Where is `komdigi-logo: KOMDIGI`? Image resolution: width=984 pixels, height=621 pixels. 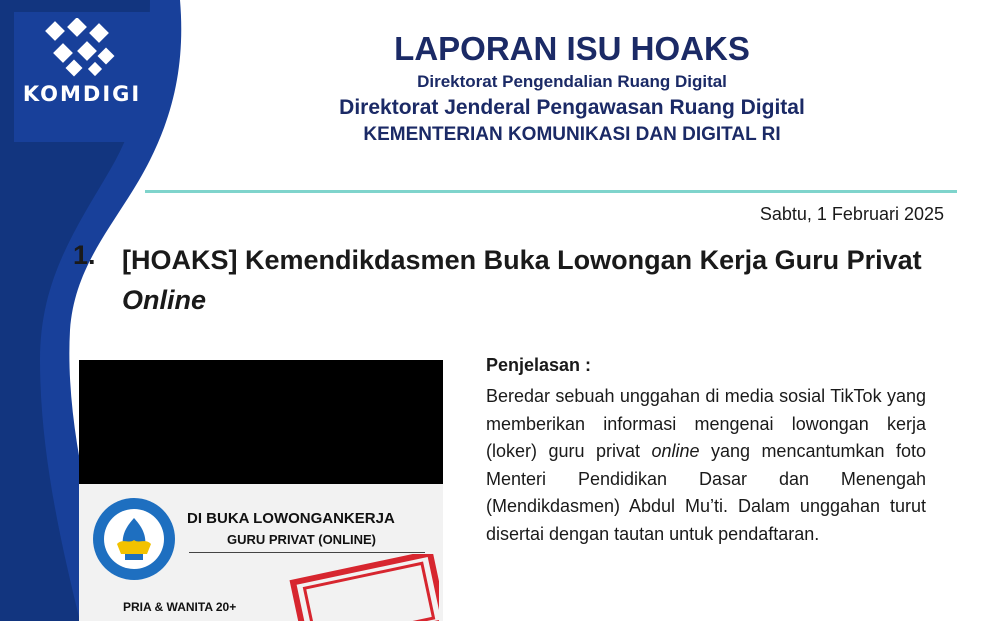 komdigi-logo: KOMDIGI is located at coordinates (82, 77).